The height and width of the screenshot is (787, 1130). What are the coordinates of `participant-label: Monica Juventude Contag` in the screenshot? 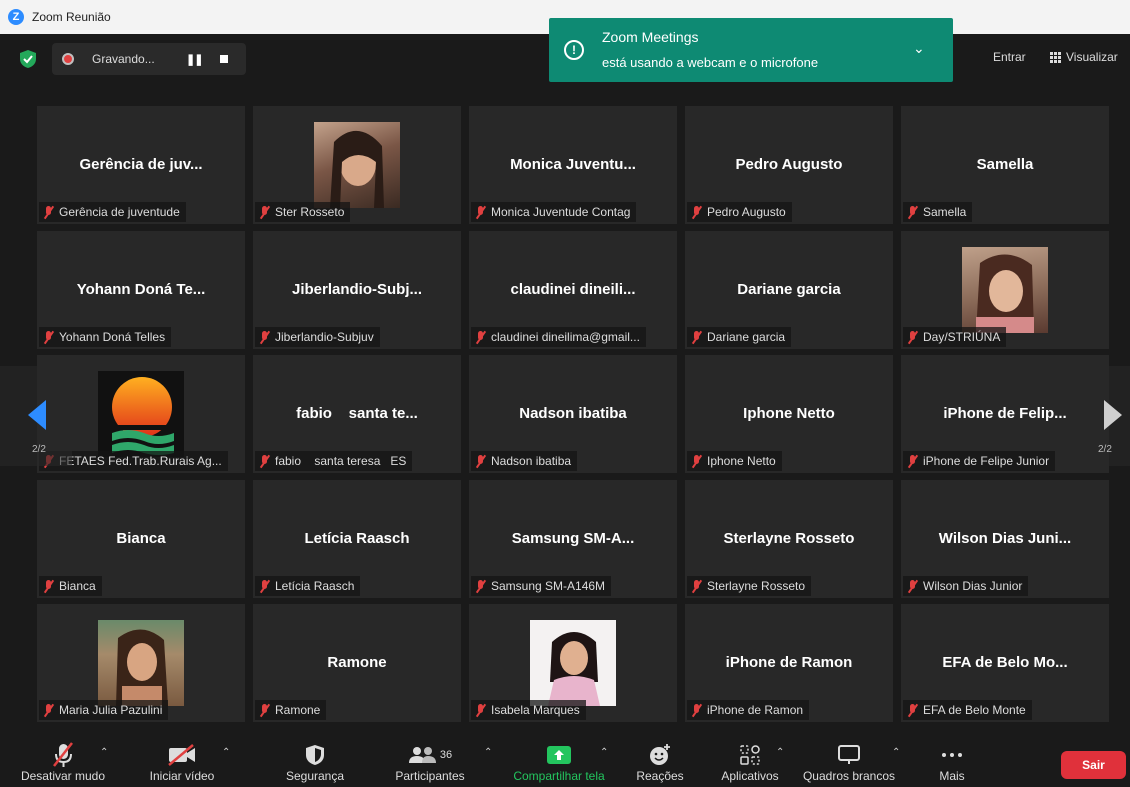 It's located at (554, 212).